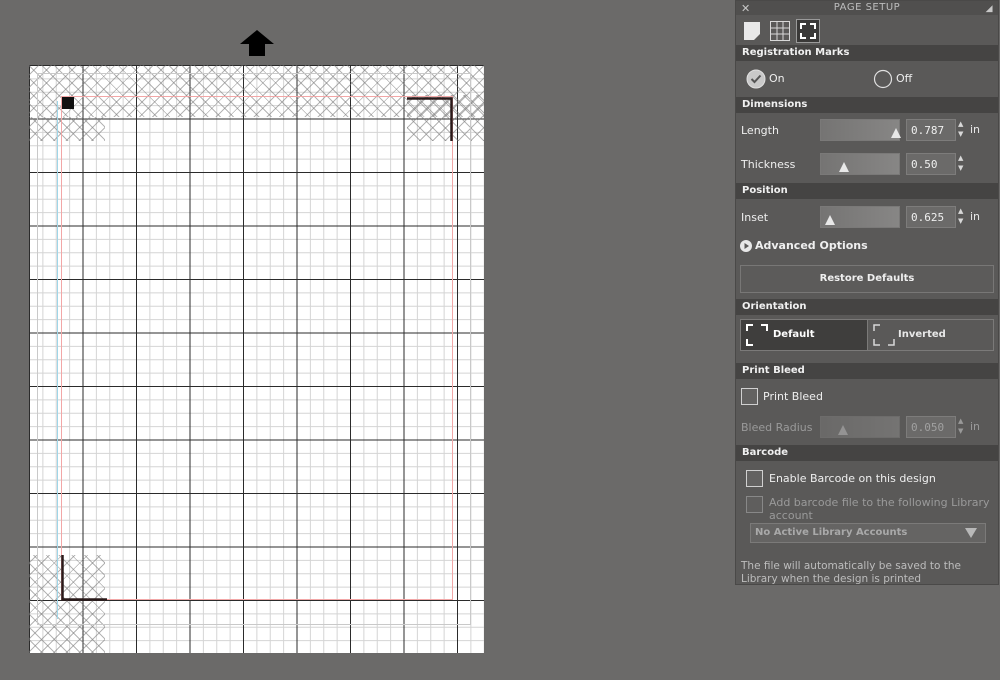 The width and height of the screenshot is (1000, 680). I want to click on dropdown-arrow-icon, so click(971, 533).